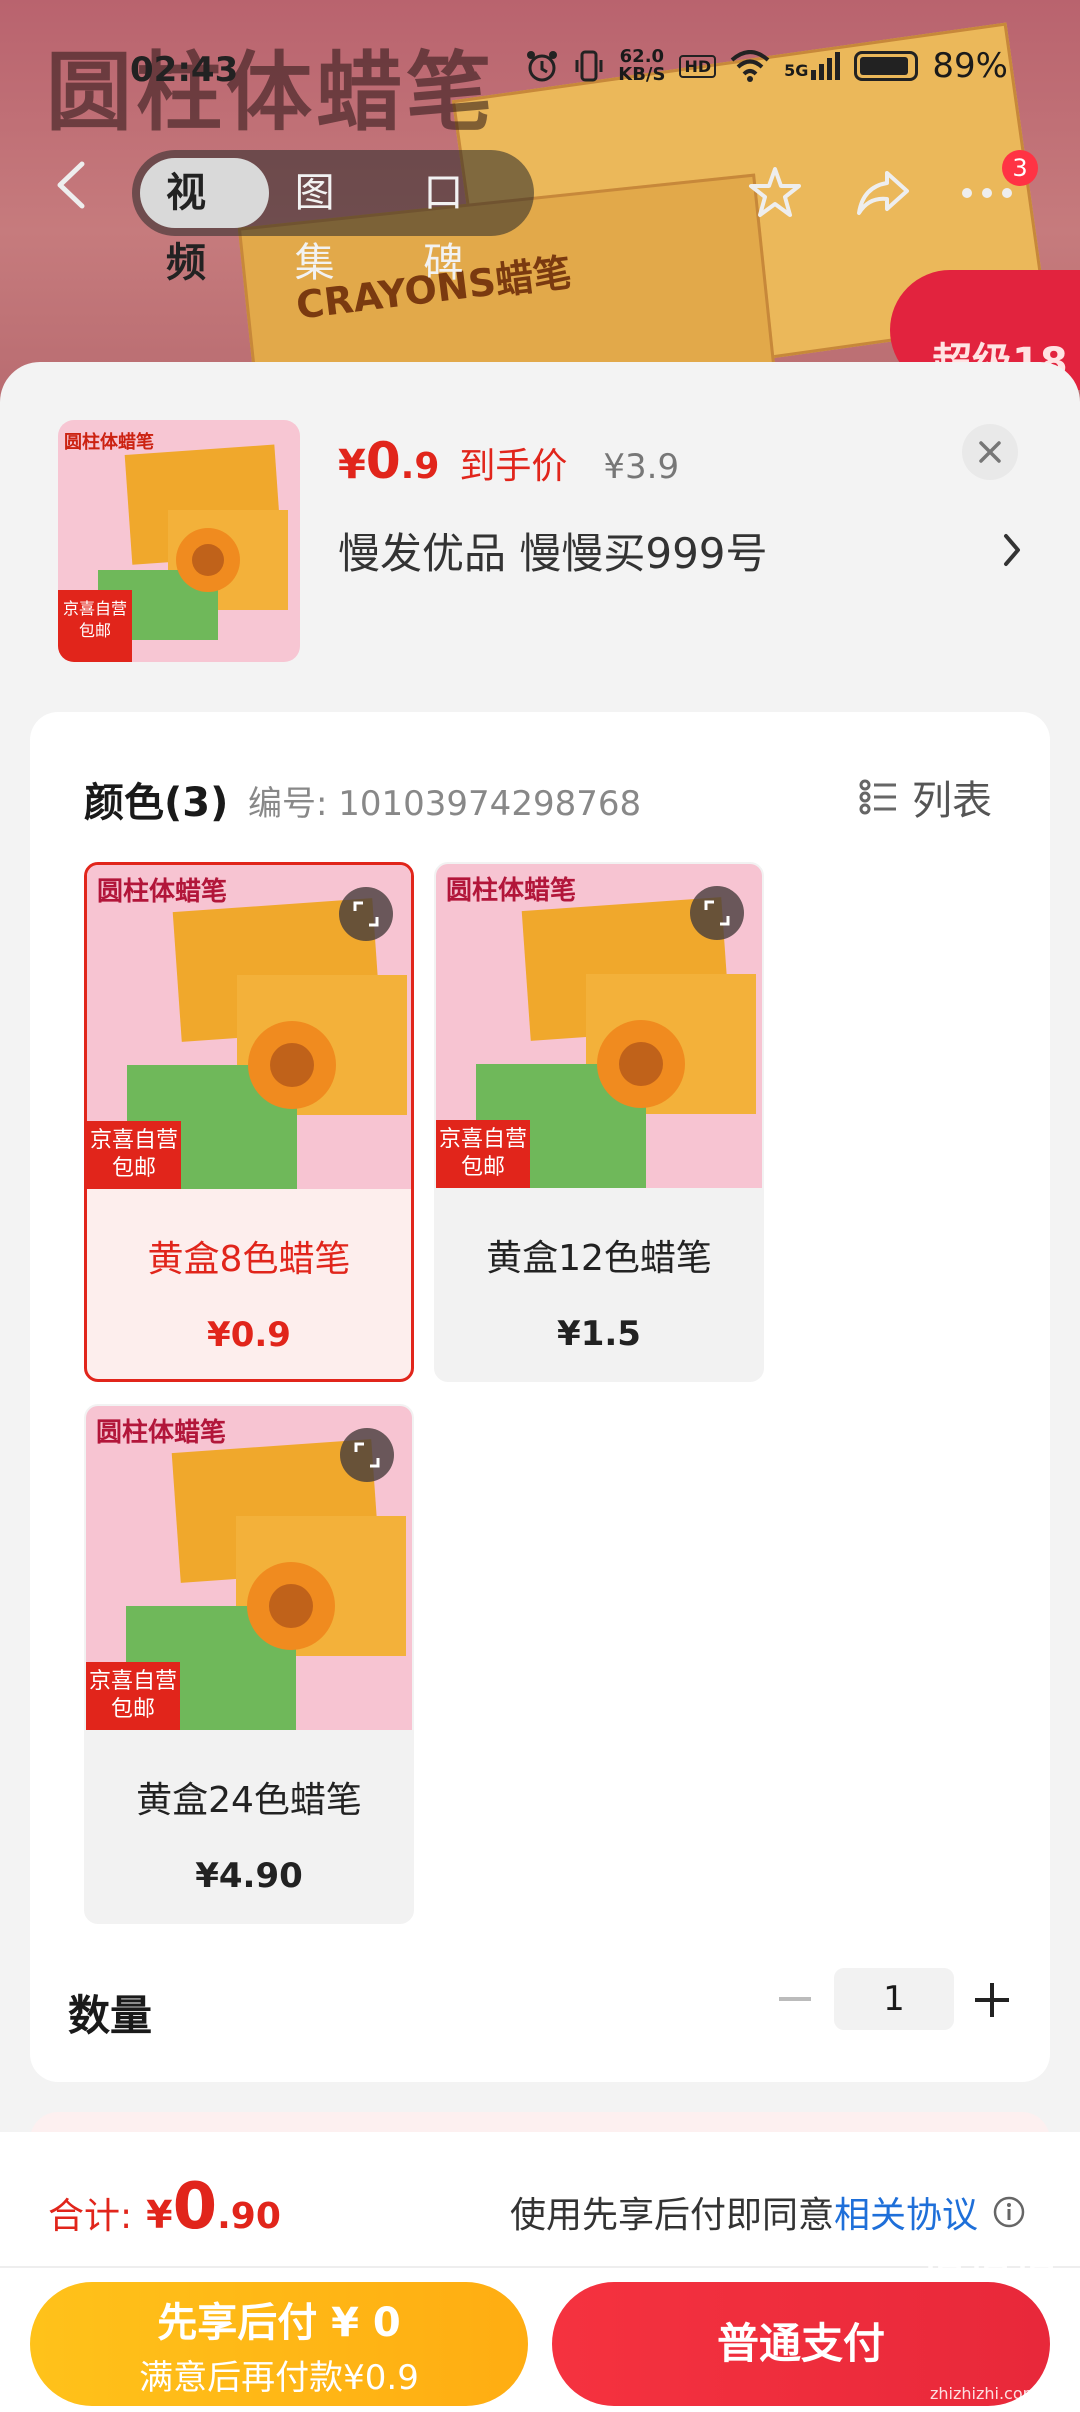  What do you see at coordinates (642, 65) in the screenshot?
I see `network-speed: 62.0 KB/S` at bounding box center [642, 65].